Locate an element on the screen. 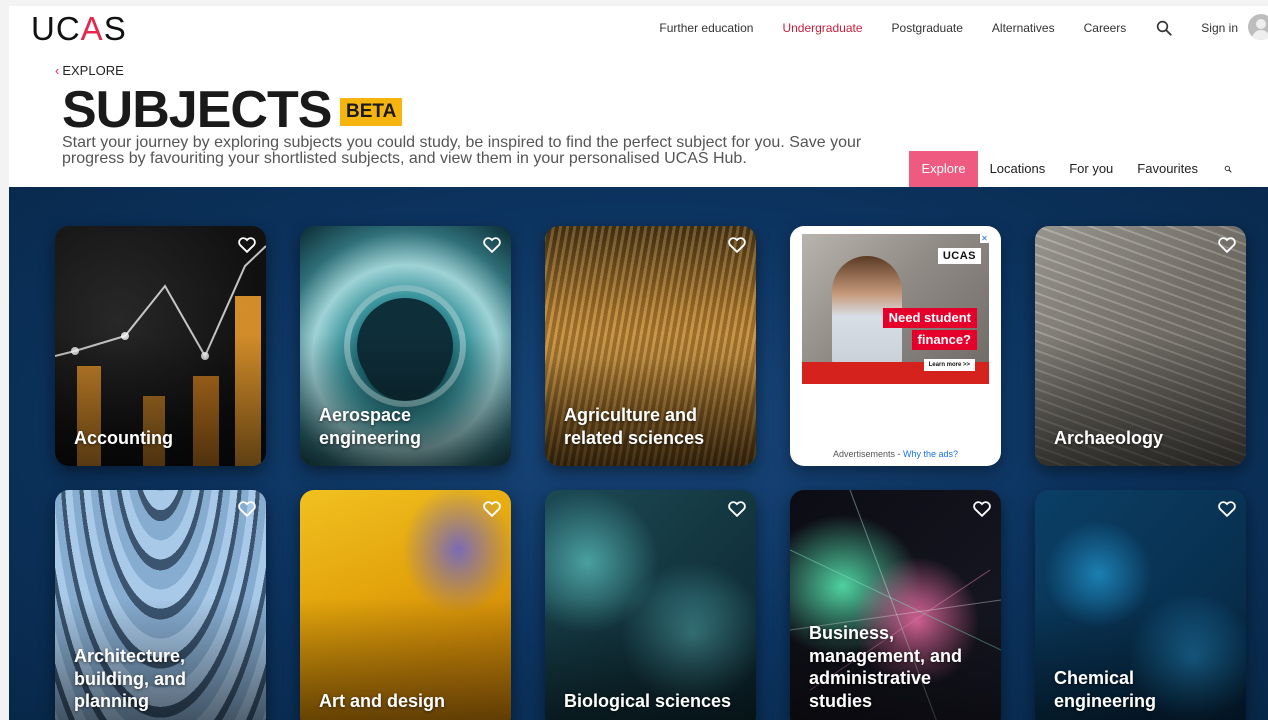 Image resolution: width=1268 pixels, height=720 pixels. card-label: Accounting is located at coordinates (123, 437).